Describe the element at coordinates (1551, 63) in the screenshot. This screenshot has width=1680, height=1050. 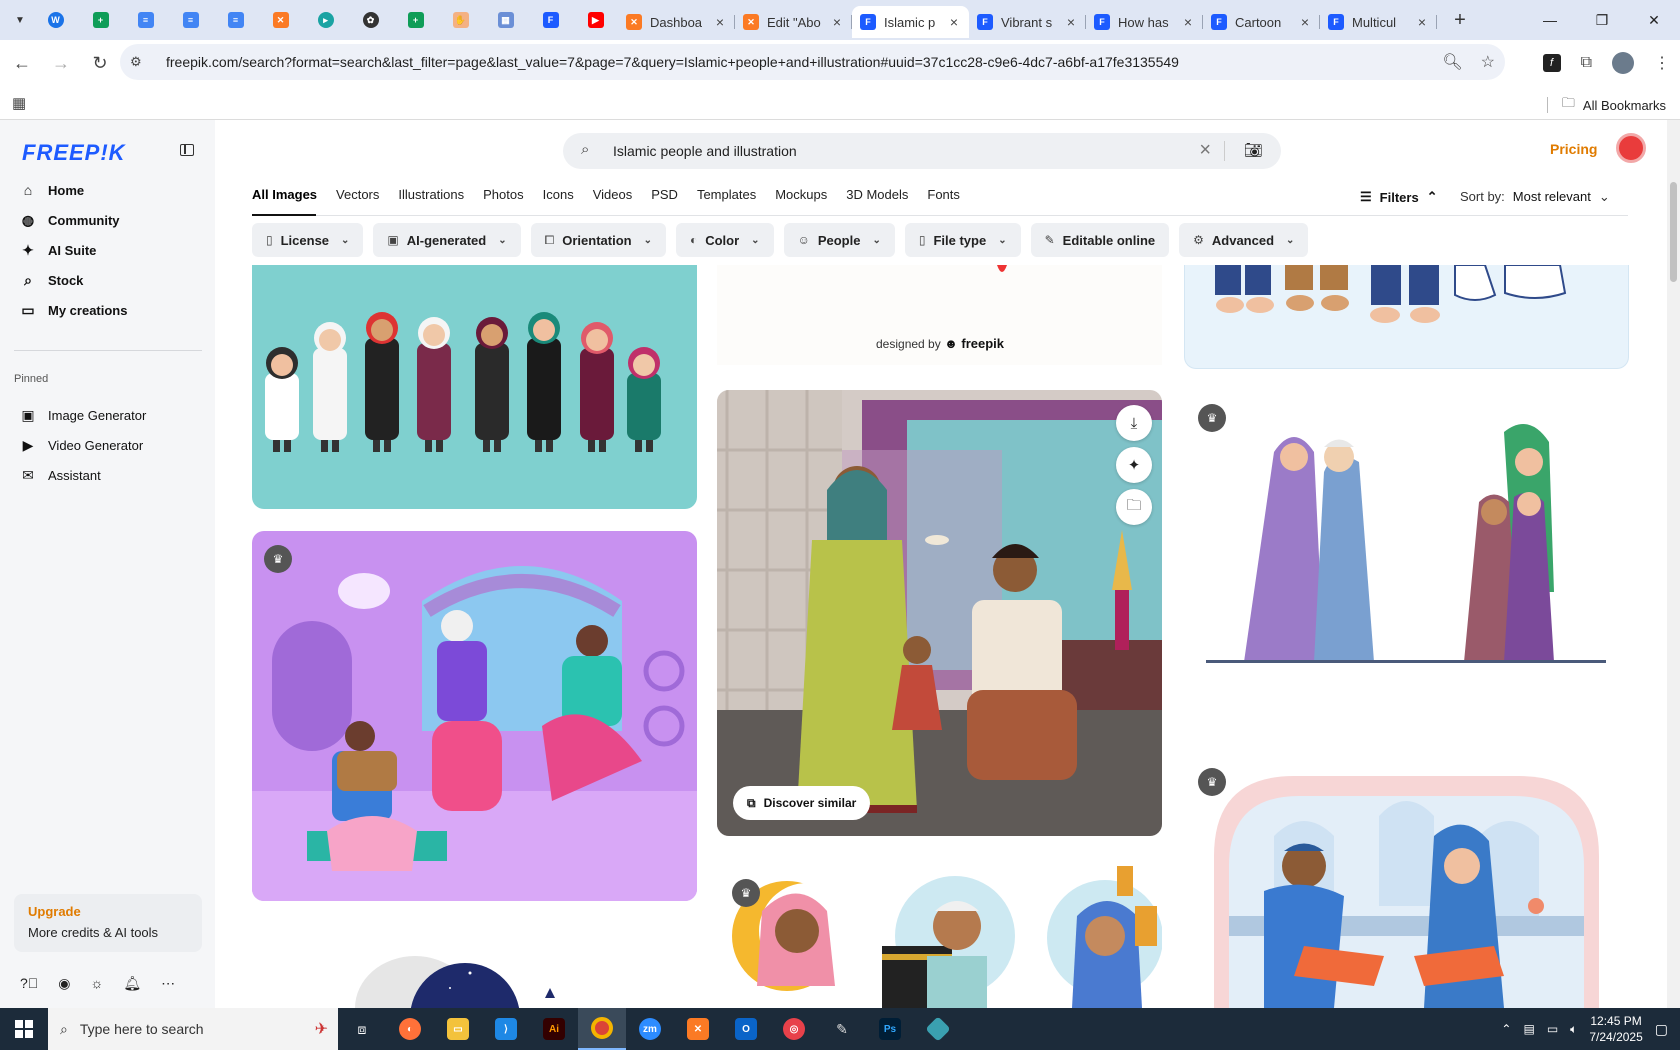
I see `extension-icon: f` at that location.